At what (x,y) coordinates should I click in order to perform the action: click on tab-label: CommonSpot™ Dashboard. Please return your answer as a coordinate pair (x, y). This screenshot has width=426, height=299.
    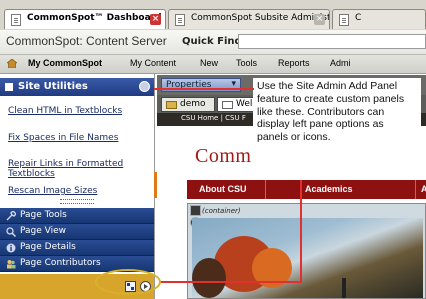
    Looking at the image, I should click on (94, 18).